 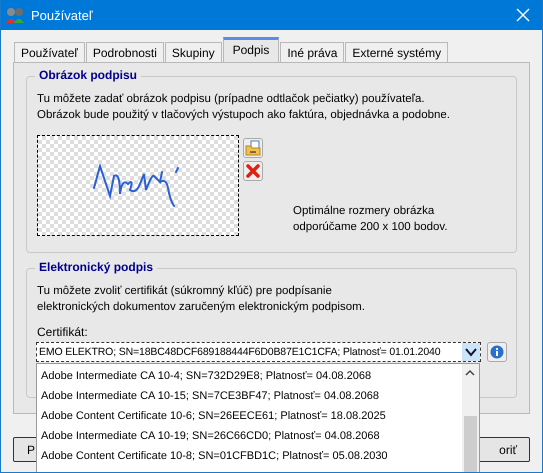 What do you see at coordinates (88, 75) in the screenshot?
I see `group-title: Obrázok podpisu` at bounding box center [88, 75].